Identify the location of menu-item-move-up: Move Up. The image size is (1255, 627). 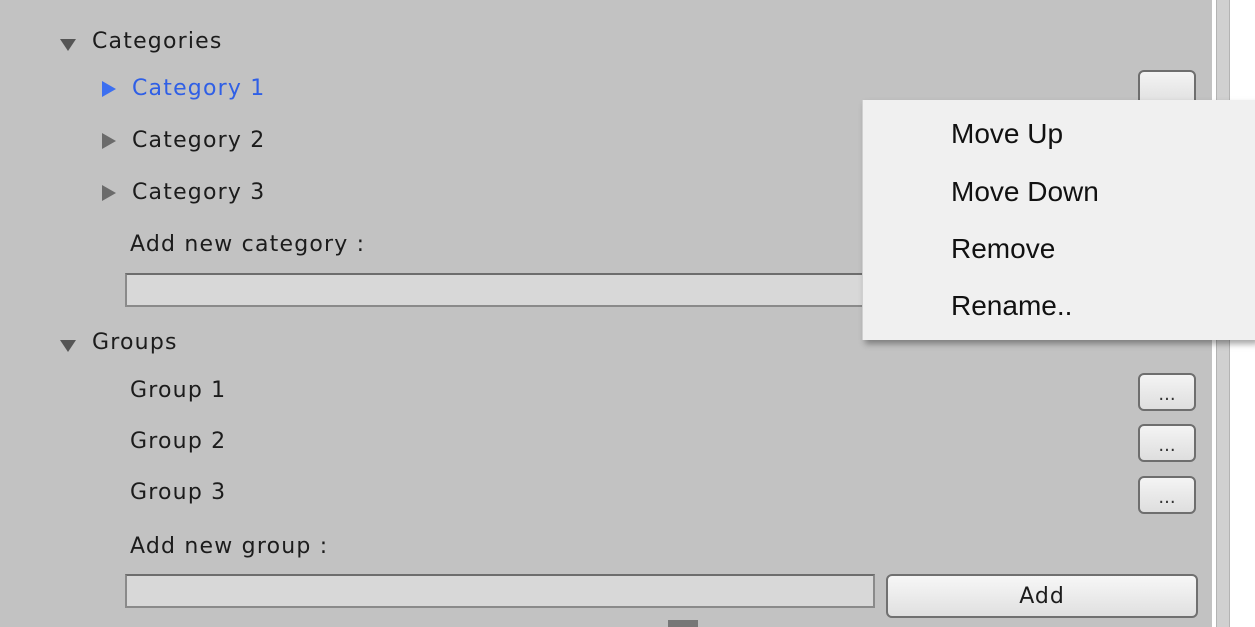
(1007, 134).